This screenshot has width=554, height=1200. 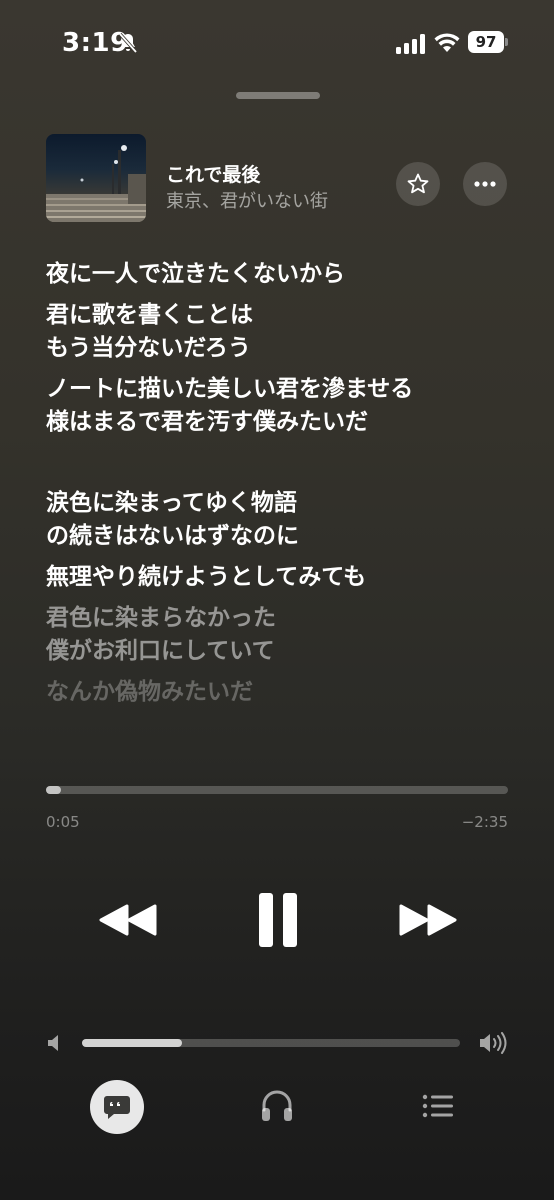 I want to click on lyric-line: なんか偽物みたいだ, so click(x=149, y=692).